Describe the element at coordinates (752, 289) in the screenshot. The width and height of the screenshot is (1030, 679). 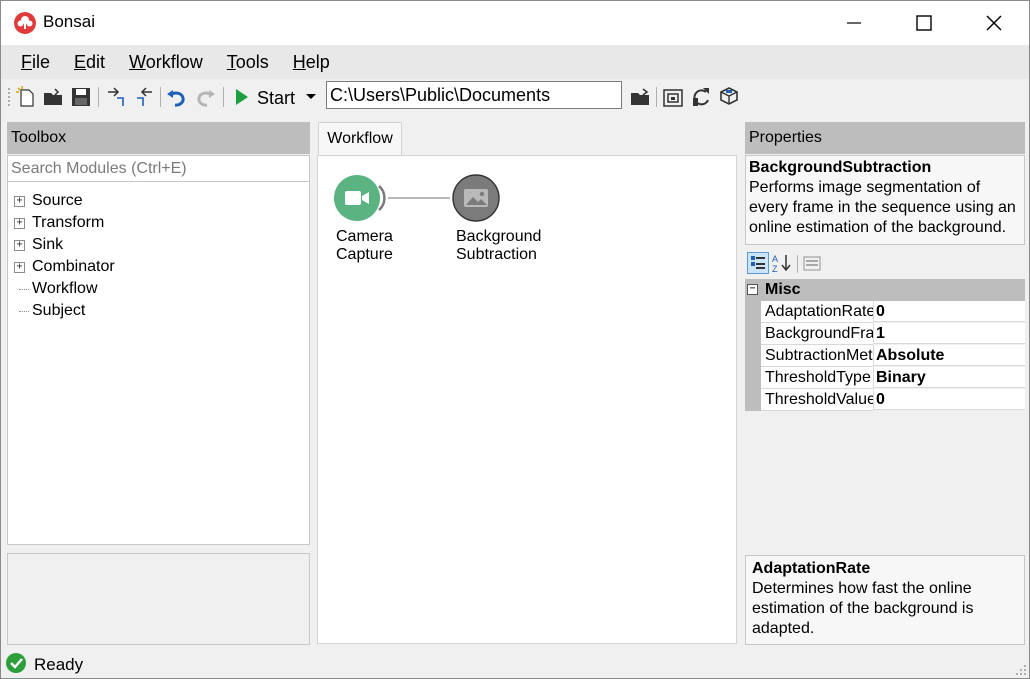
I see `collapse-icon: −` at that location.